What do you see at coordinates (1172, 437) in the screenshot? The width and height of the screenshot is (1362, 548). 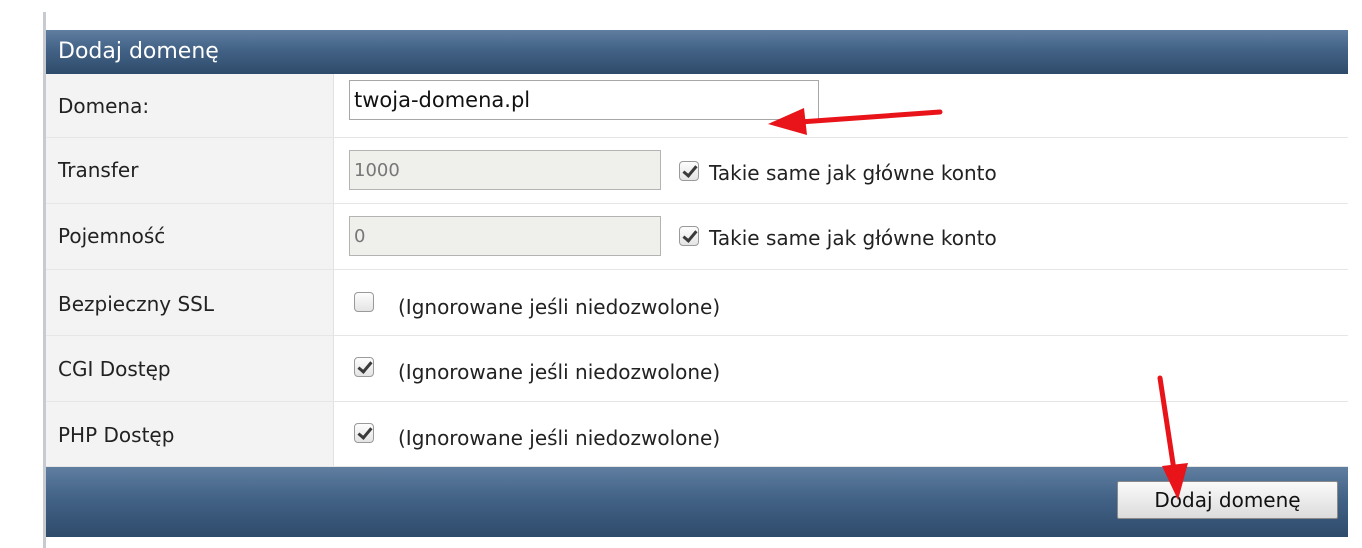 I see `arrow-to-submit-button` at bounding box center [1172, 437].